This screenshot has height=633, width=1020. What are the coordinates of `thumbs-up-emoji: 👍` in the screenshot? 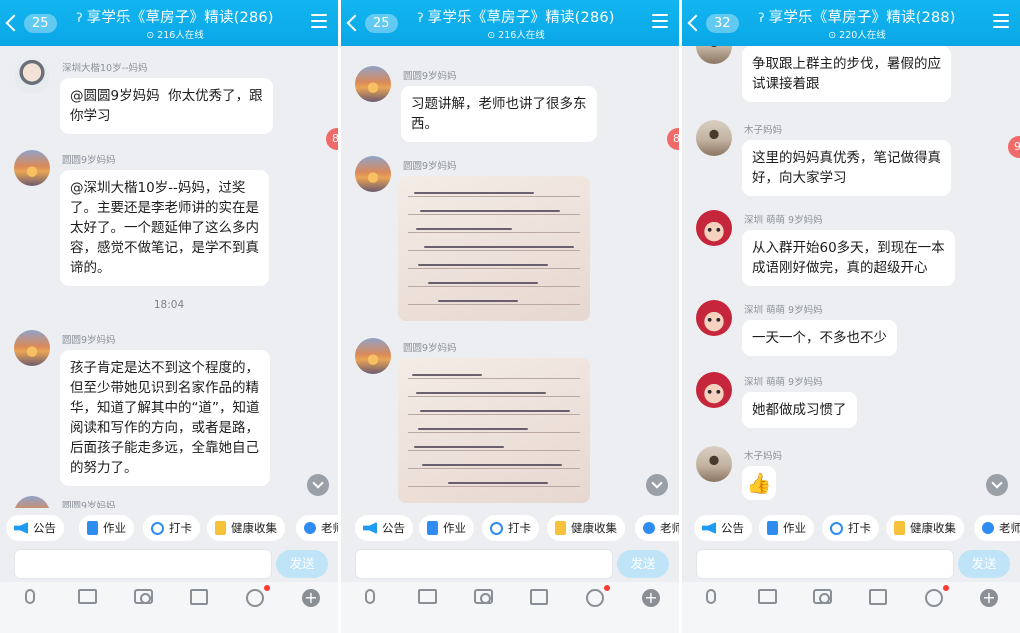 It's located at (759, 483).